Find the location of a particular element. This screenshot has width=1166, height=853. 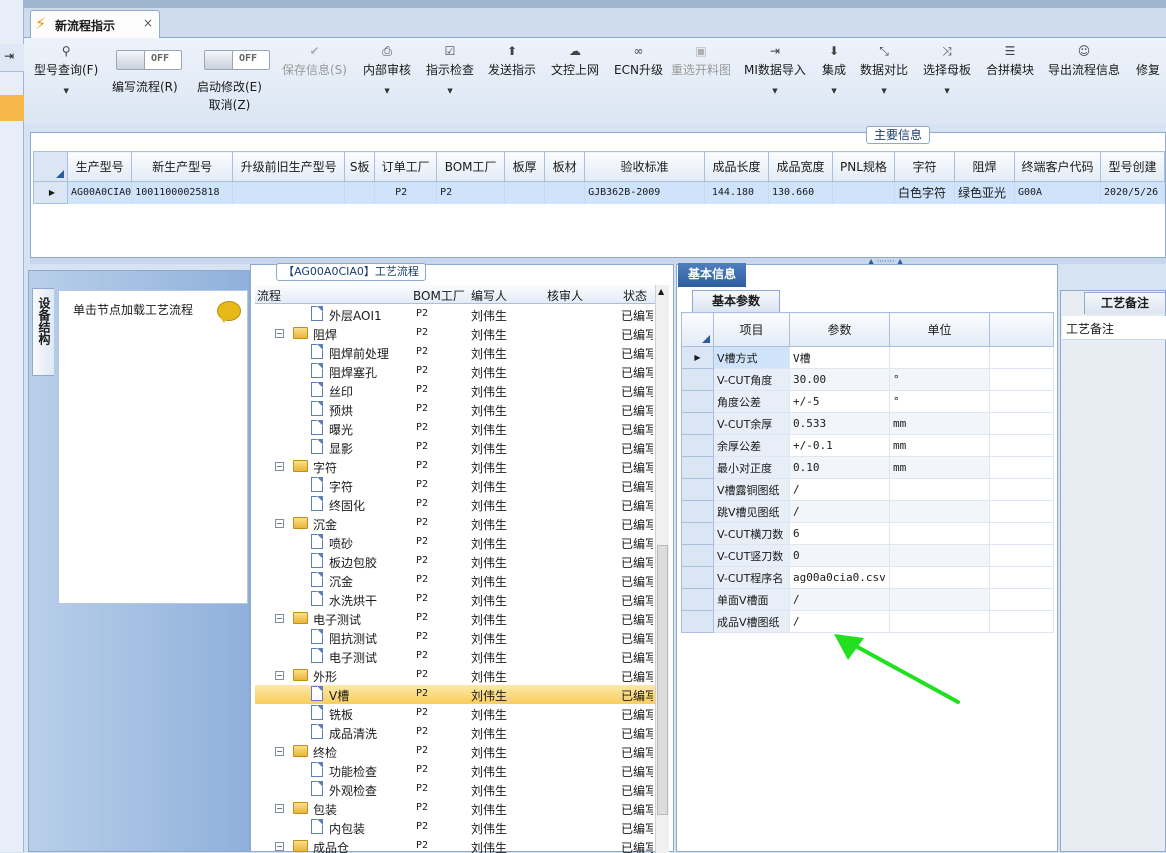

param-value: 0 is located at coordinates (839, 555).